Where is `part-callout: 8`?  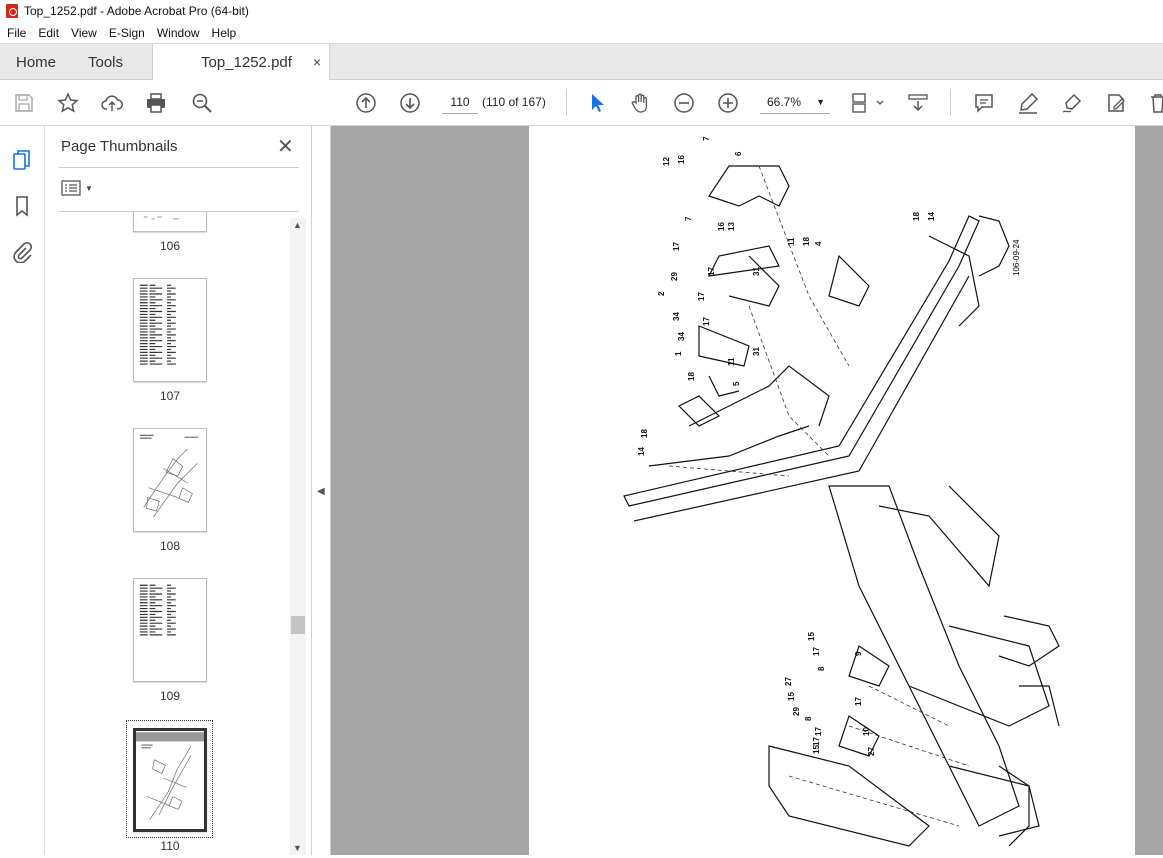
part-callout: 8 is located at coordinates (821, 668).